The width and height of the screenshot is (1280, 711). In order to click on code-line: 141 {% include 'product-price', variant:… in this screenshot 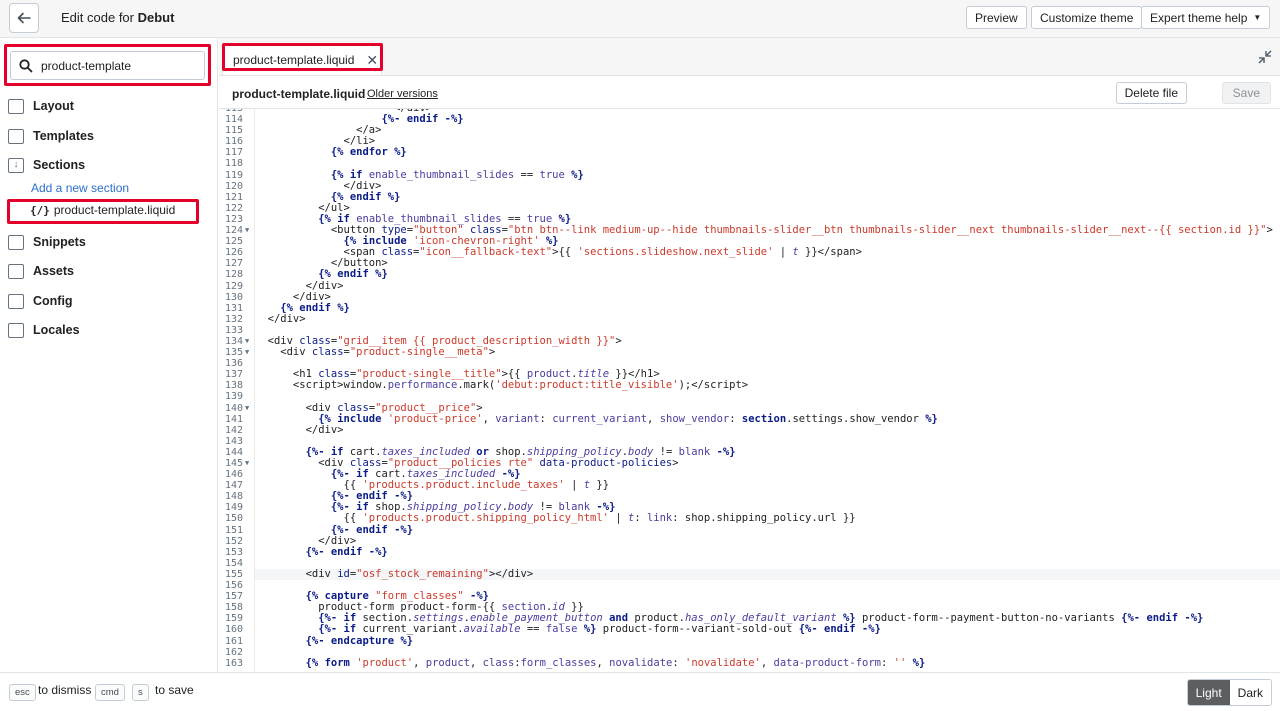, I will do `click(749, 418)`.